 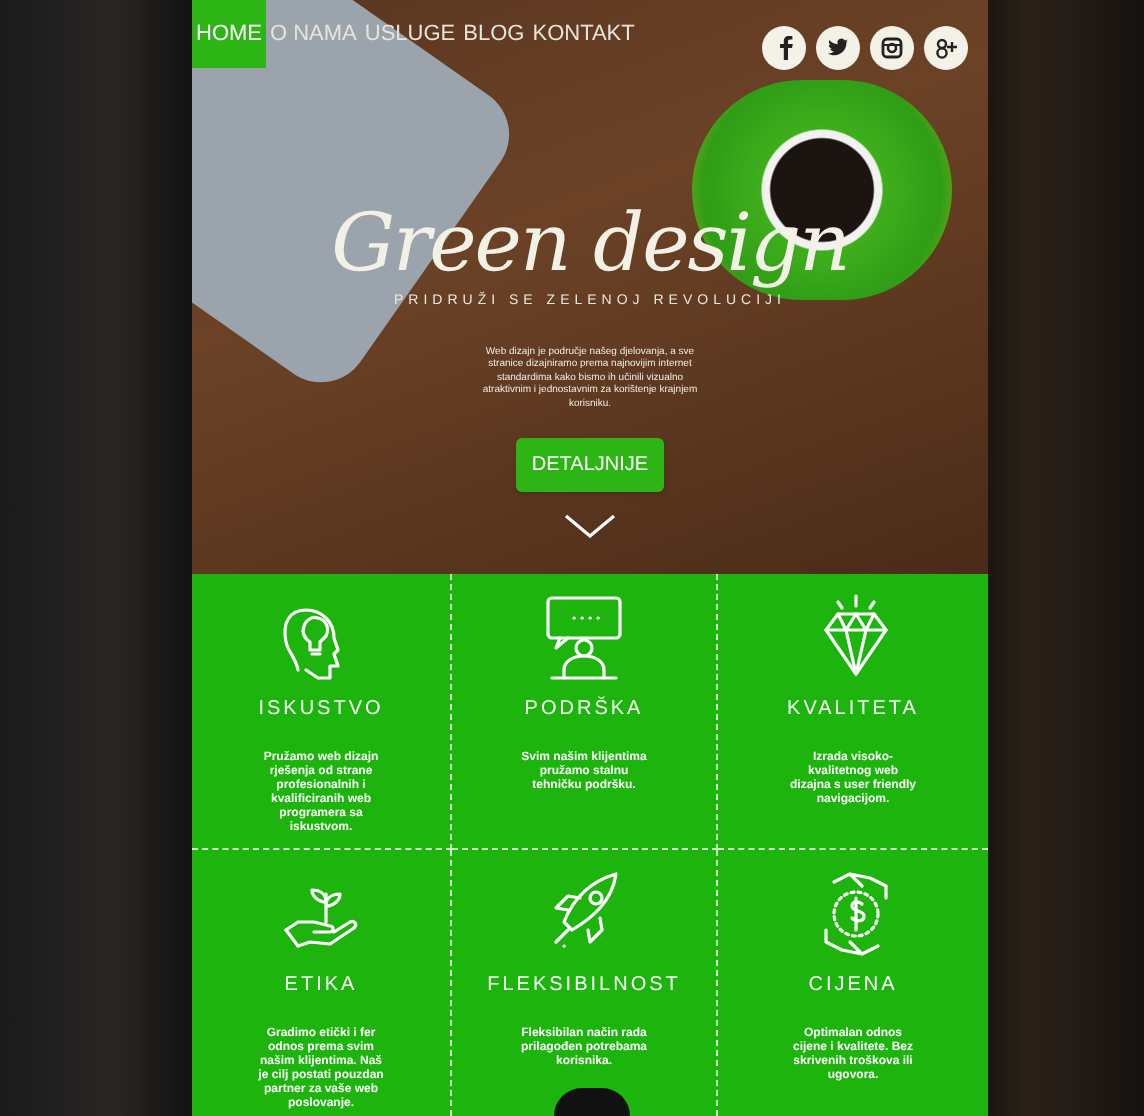 What do you see at coordinates (853, 986) in the screenshot?
I see `feature-title: CIJENA` at bounding box center [853, 986].